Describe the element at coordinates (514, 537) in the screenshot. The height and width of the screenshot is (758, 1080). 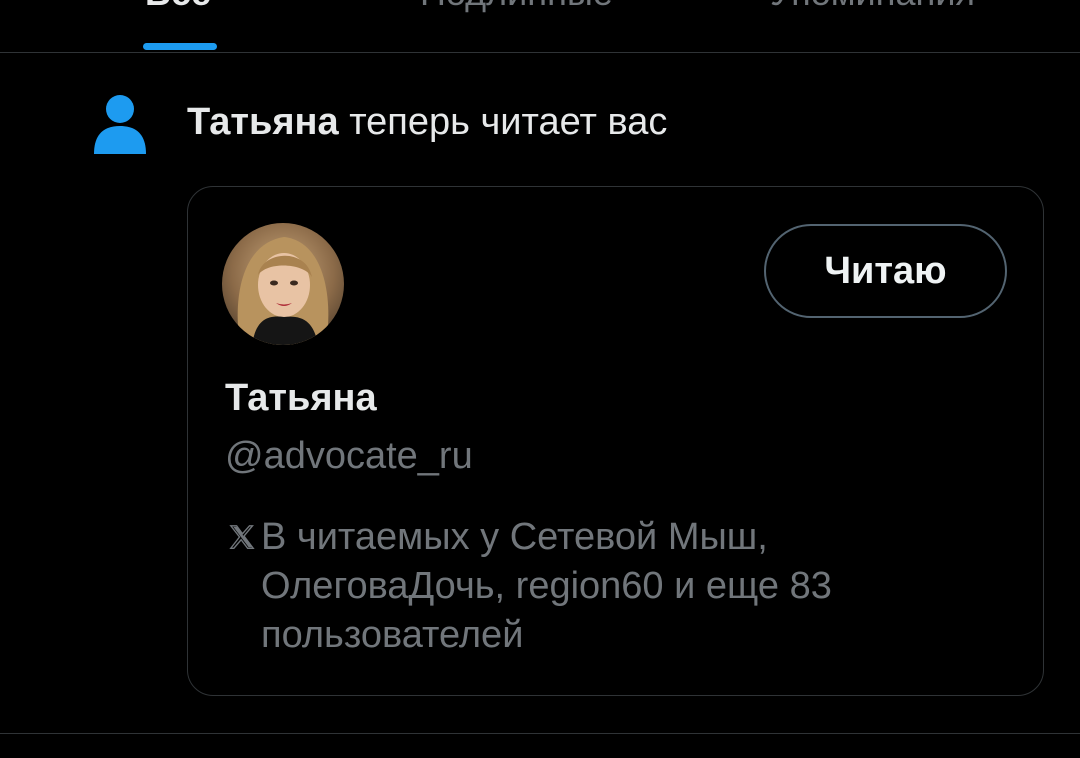
I see `followed-by-line1: В читаемых у Сетевой Мыш,` at that location.